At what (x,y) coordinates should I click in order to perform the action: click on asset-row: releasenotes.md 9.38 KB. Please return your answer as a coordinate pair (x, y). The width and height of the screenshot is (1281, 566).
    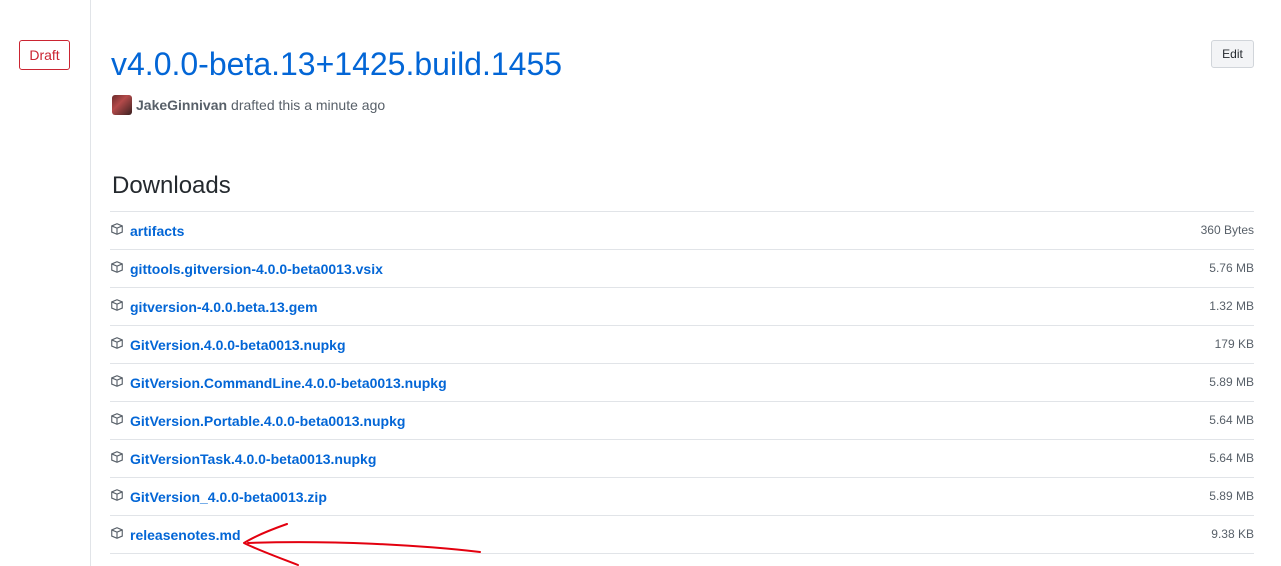
    Looking at the image, I should click on (682, 535).